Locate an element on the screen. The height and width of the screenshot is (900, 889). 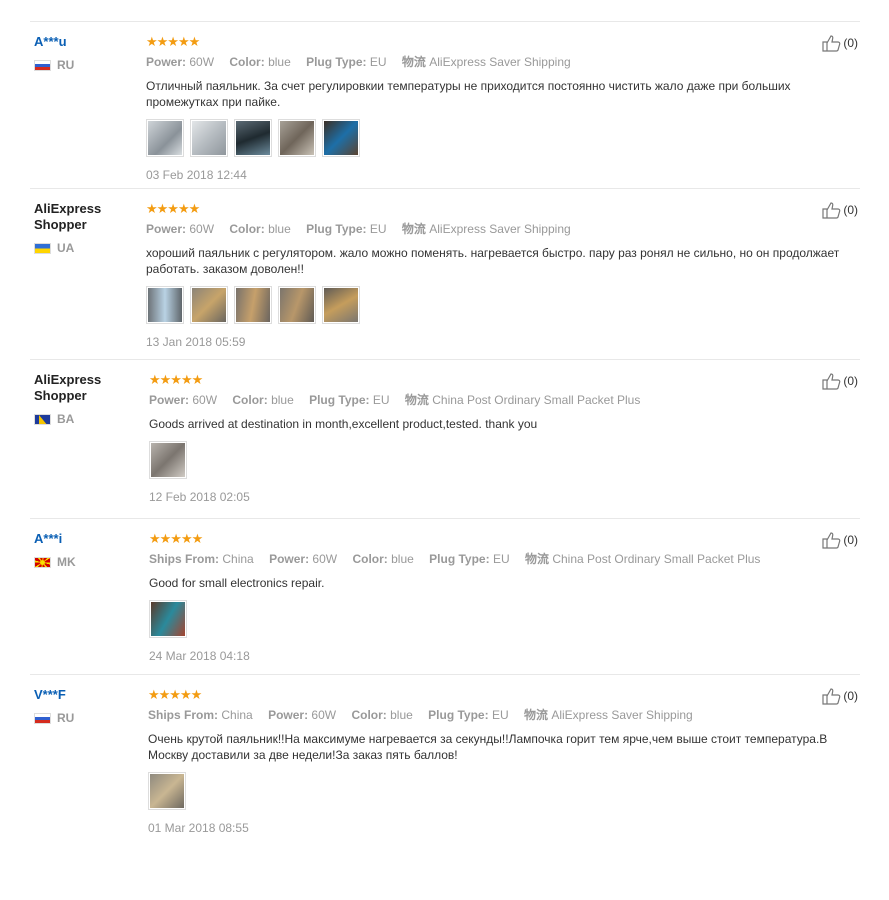
reviewer-country: MK is located at coordinates (66, 562).